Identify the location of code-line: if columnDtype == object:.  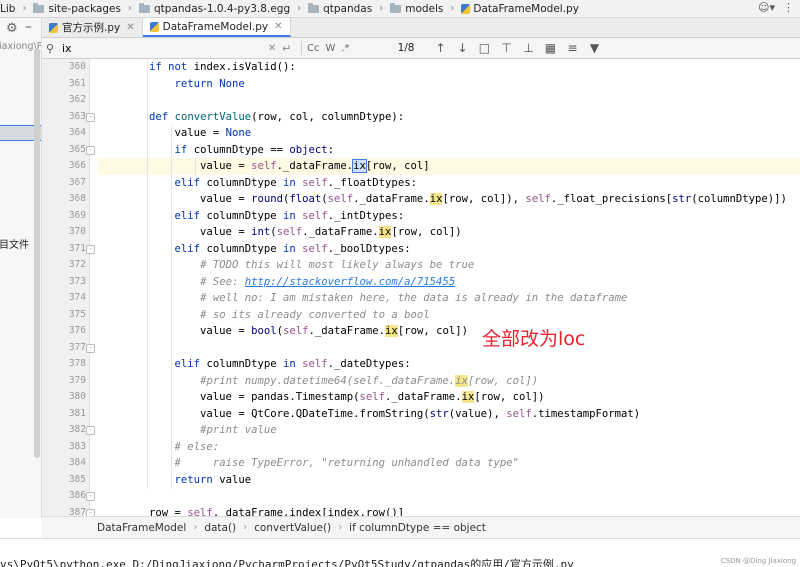
(254, 149).